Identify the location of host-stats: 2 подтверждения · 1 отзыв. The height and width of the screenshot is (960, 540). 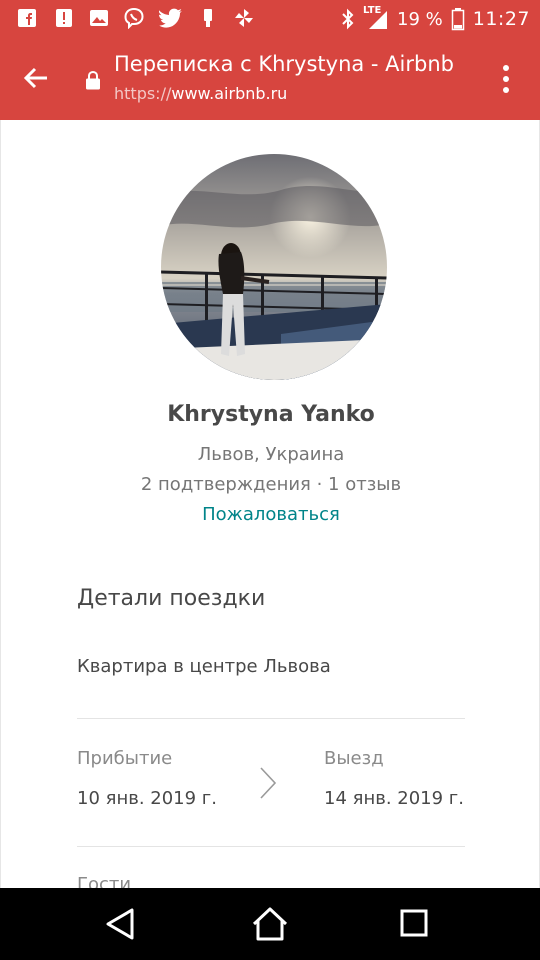
(271, 484).